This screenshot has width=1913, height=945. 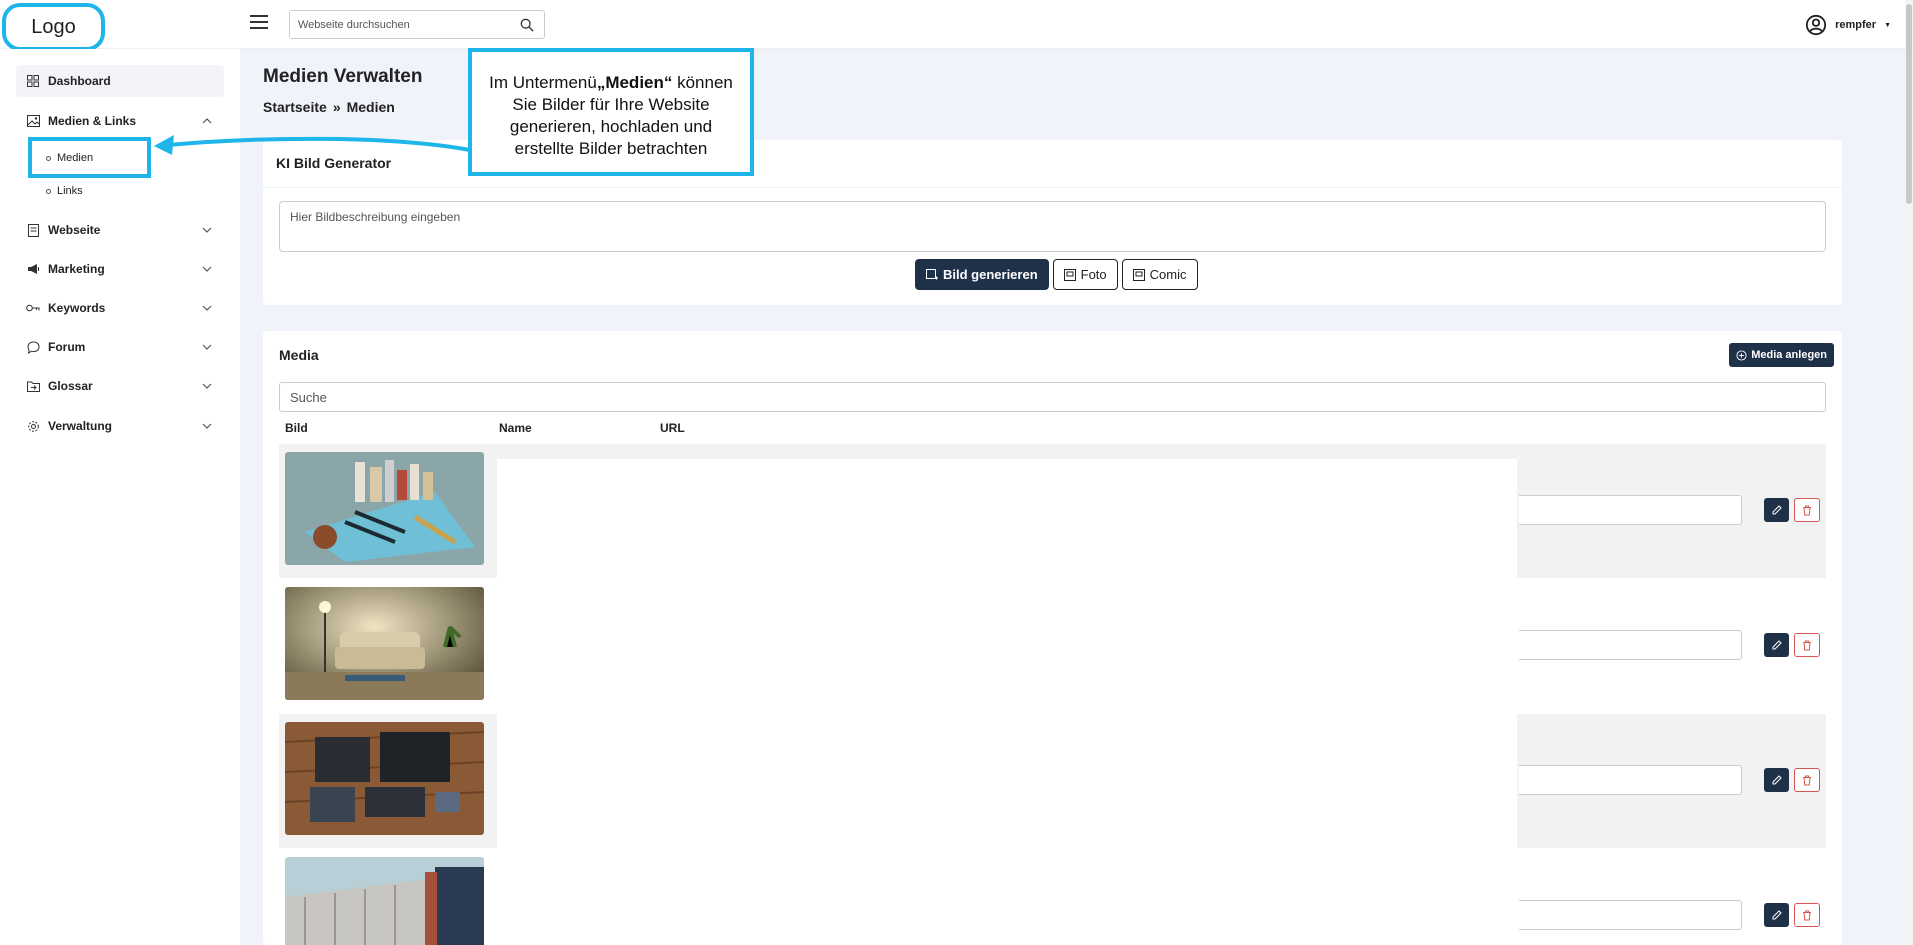 I want to click on media-thumbnail-tools, so click(x=384, y=508).